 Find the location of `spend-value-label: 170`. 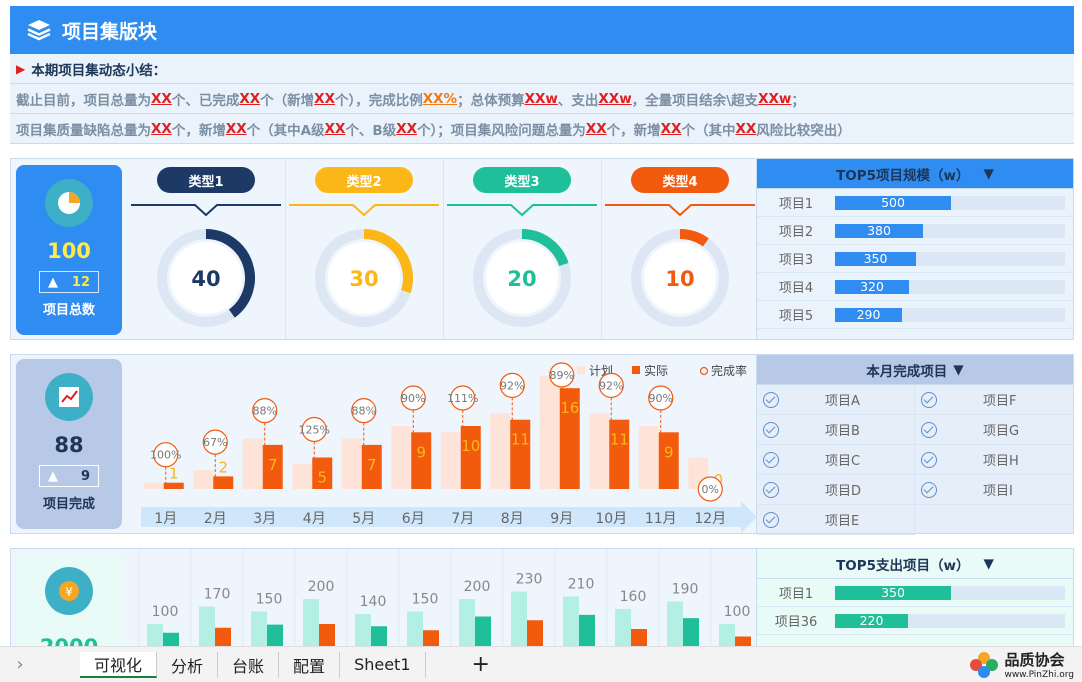

spend-value-label: 170 is located at coordinates (217, 595).